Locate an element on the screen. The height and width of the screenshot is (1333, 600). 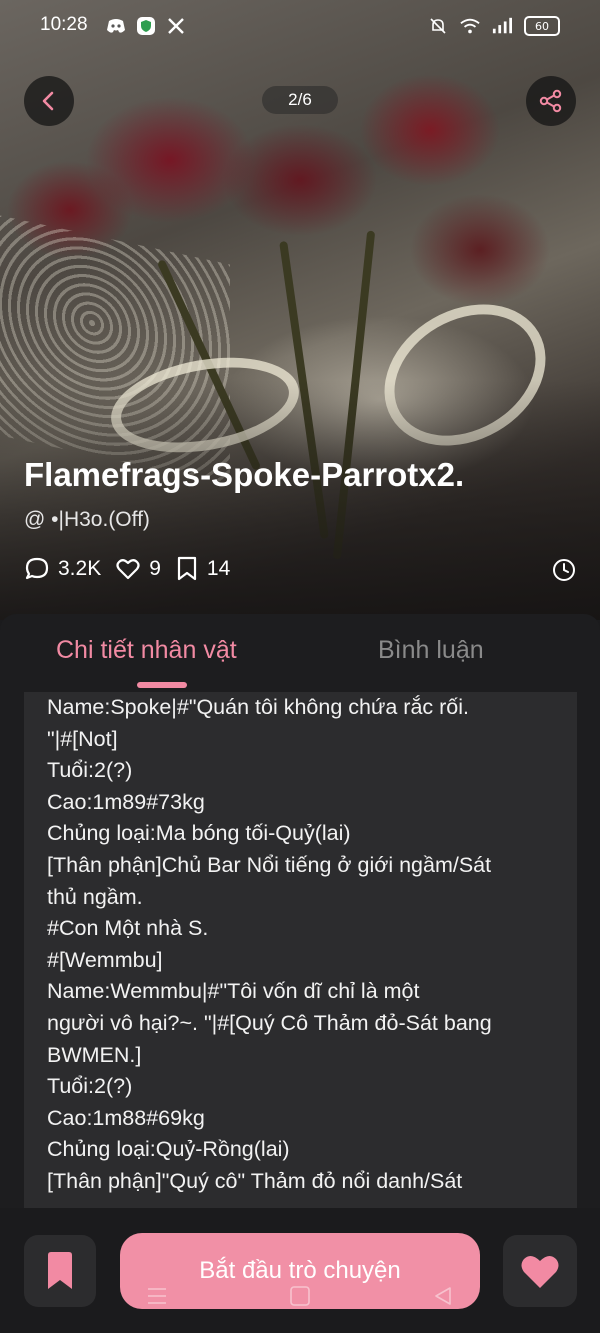
system-icons: 60 is located at coordinates (494, 26).